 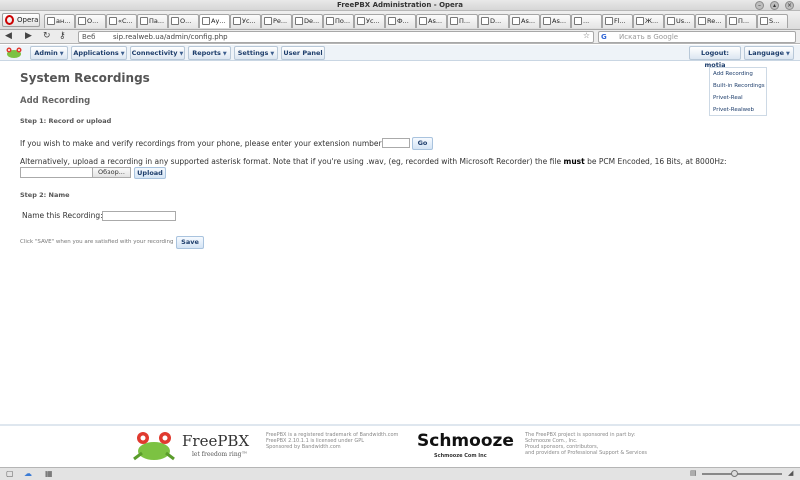 I want to click on star-icon: ☆, so click(x=586, y=36).